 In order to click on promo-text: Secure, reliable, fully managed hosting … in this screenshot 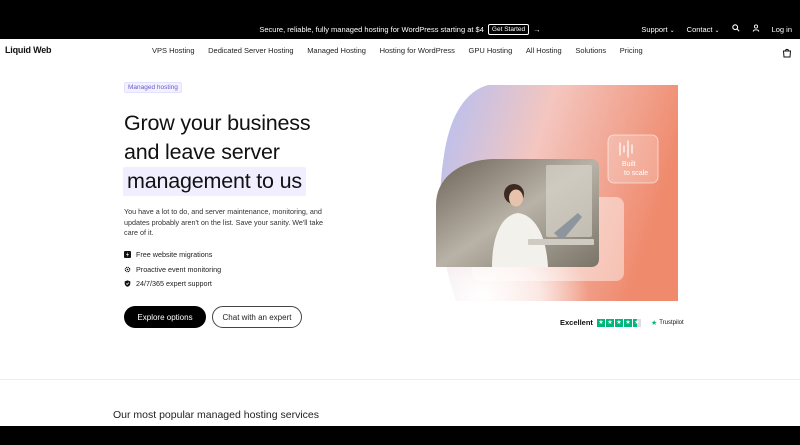, I will do `click(371, 29)`.